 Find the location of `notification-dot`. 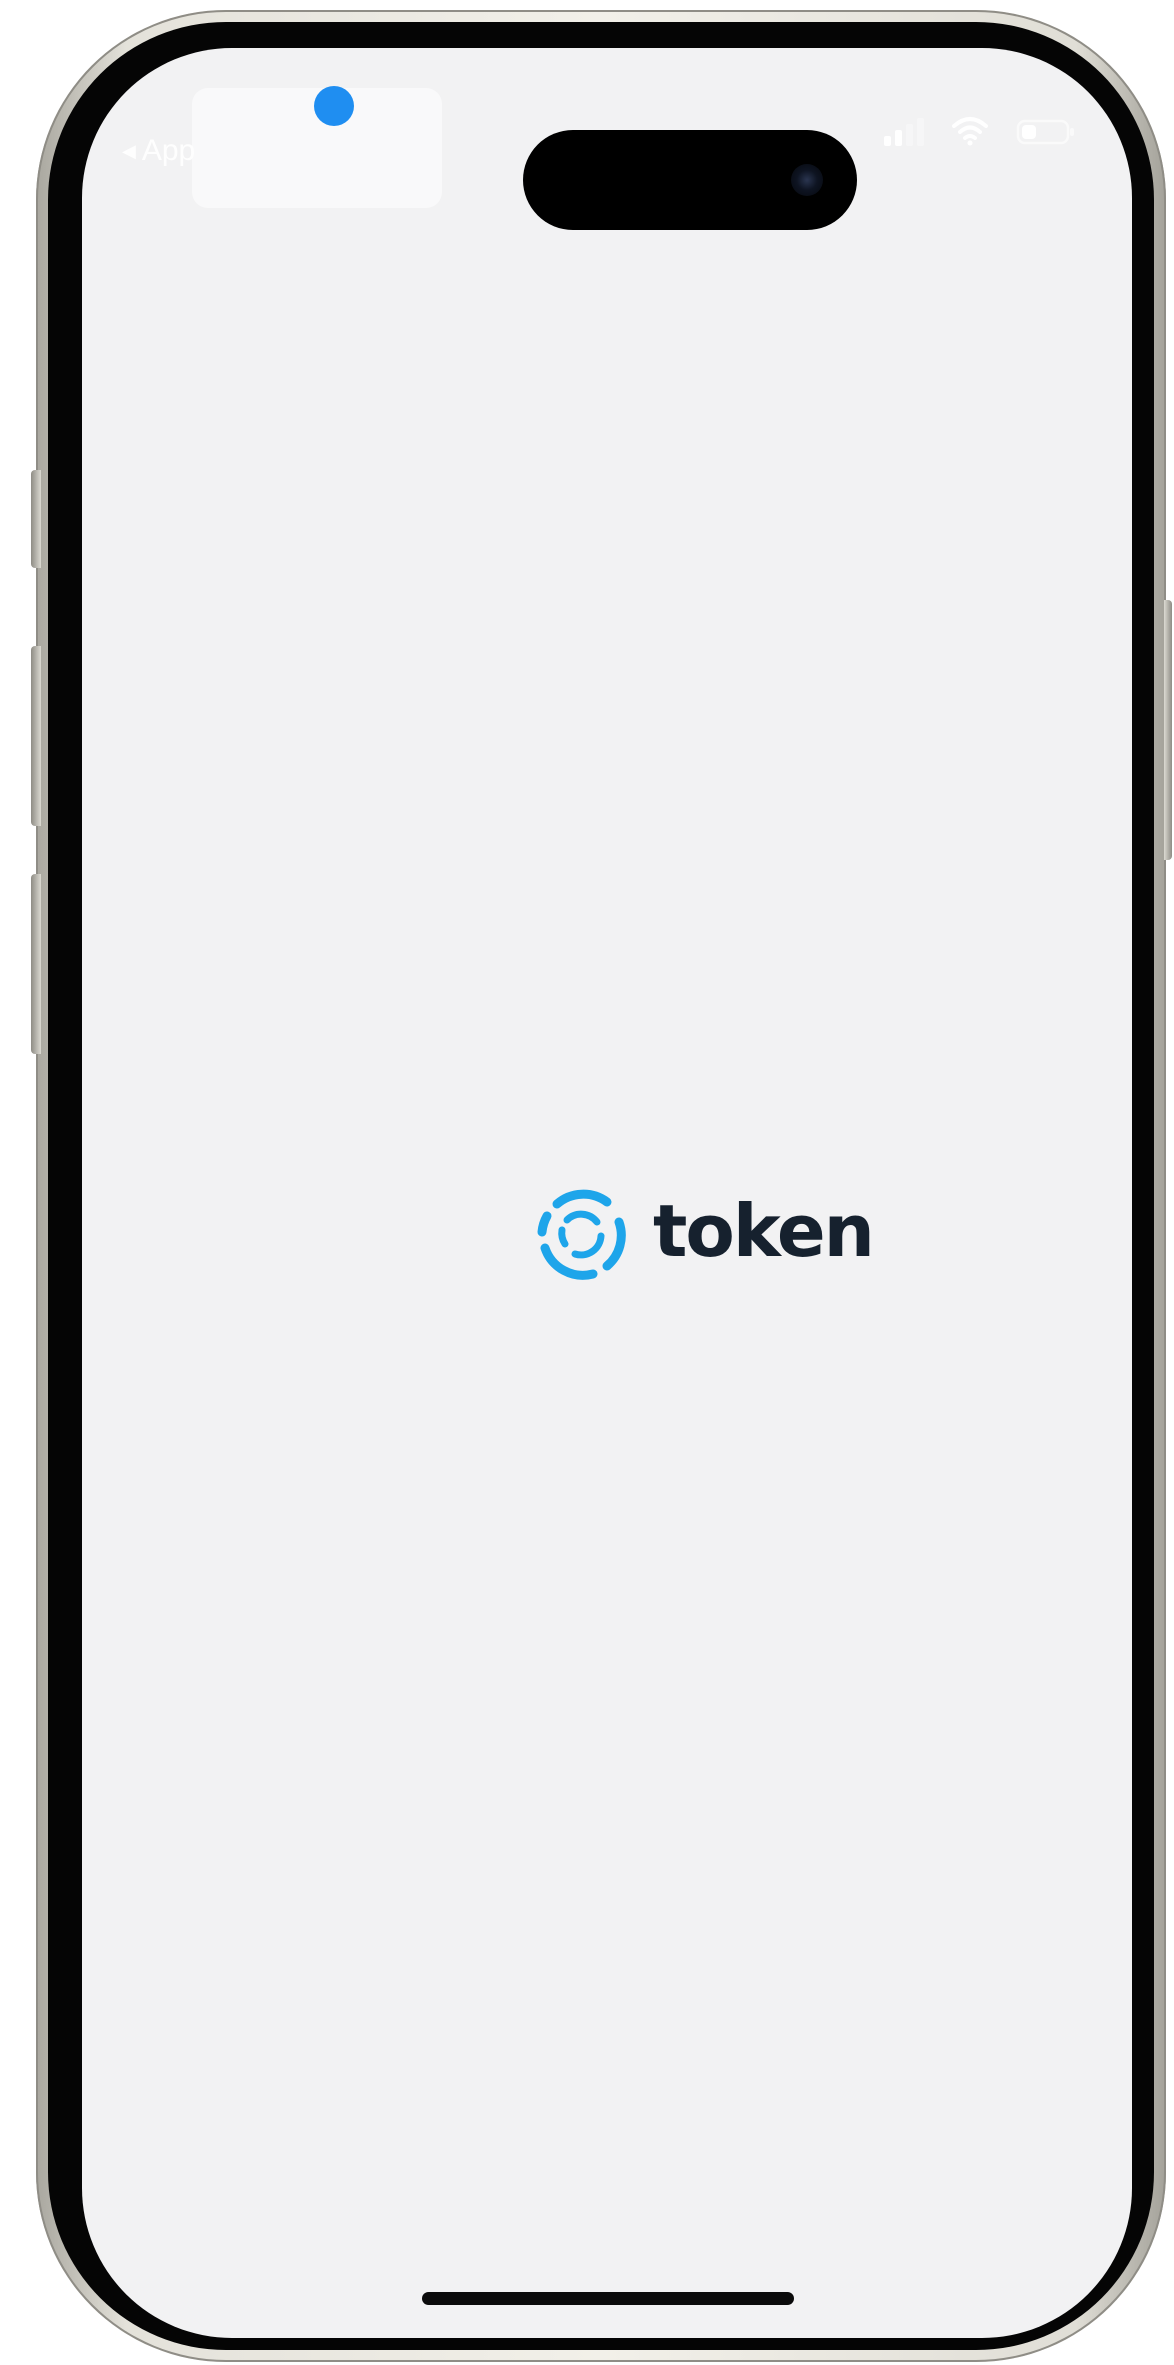

notification-dot is located at coordinates (334, 106).